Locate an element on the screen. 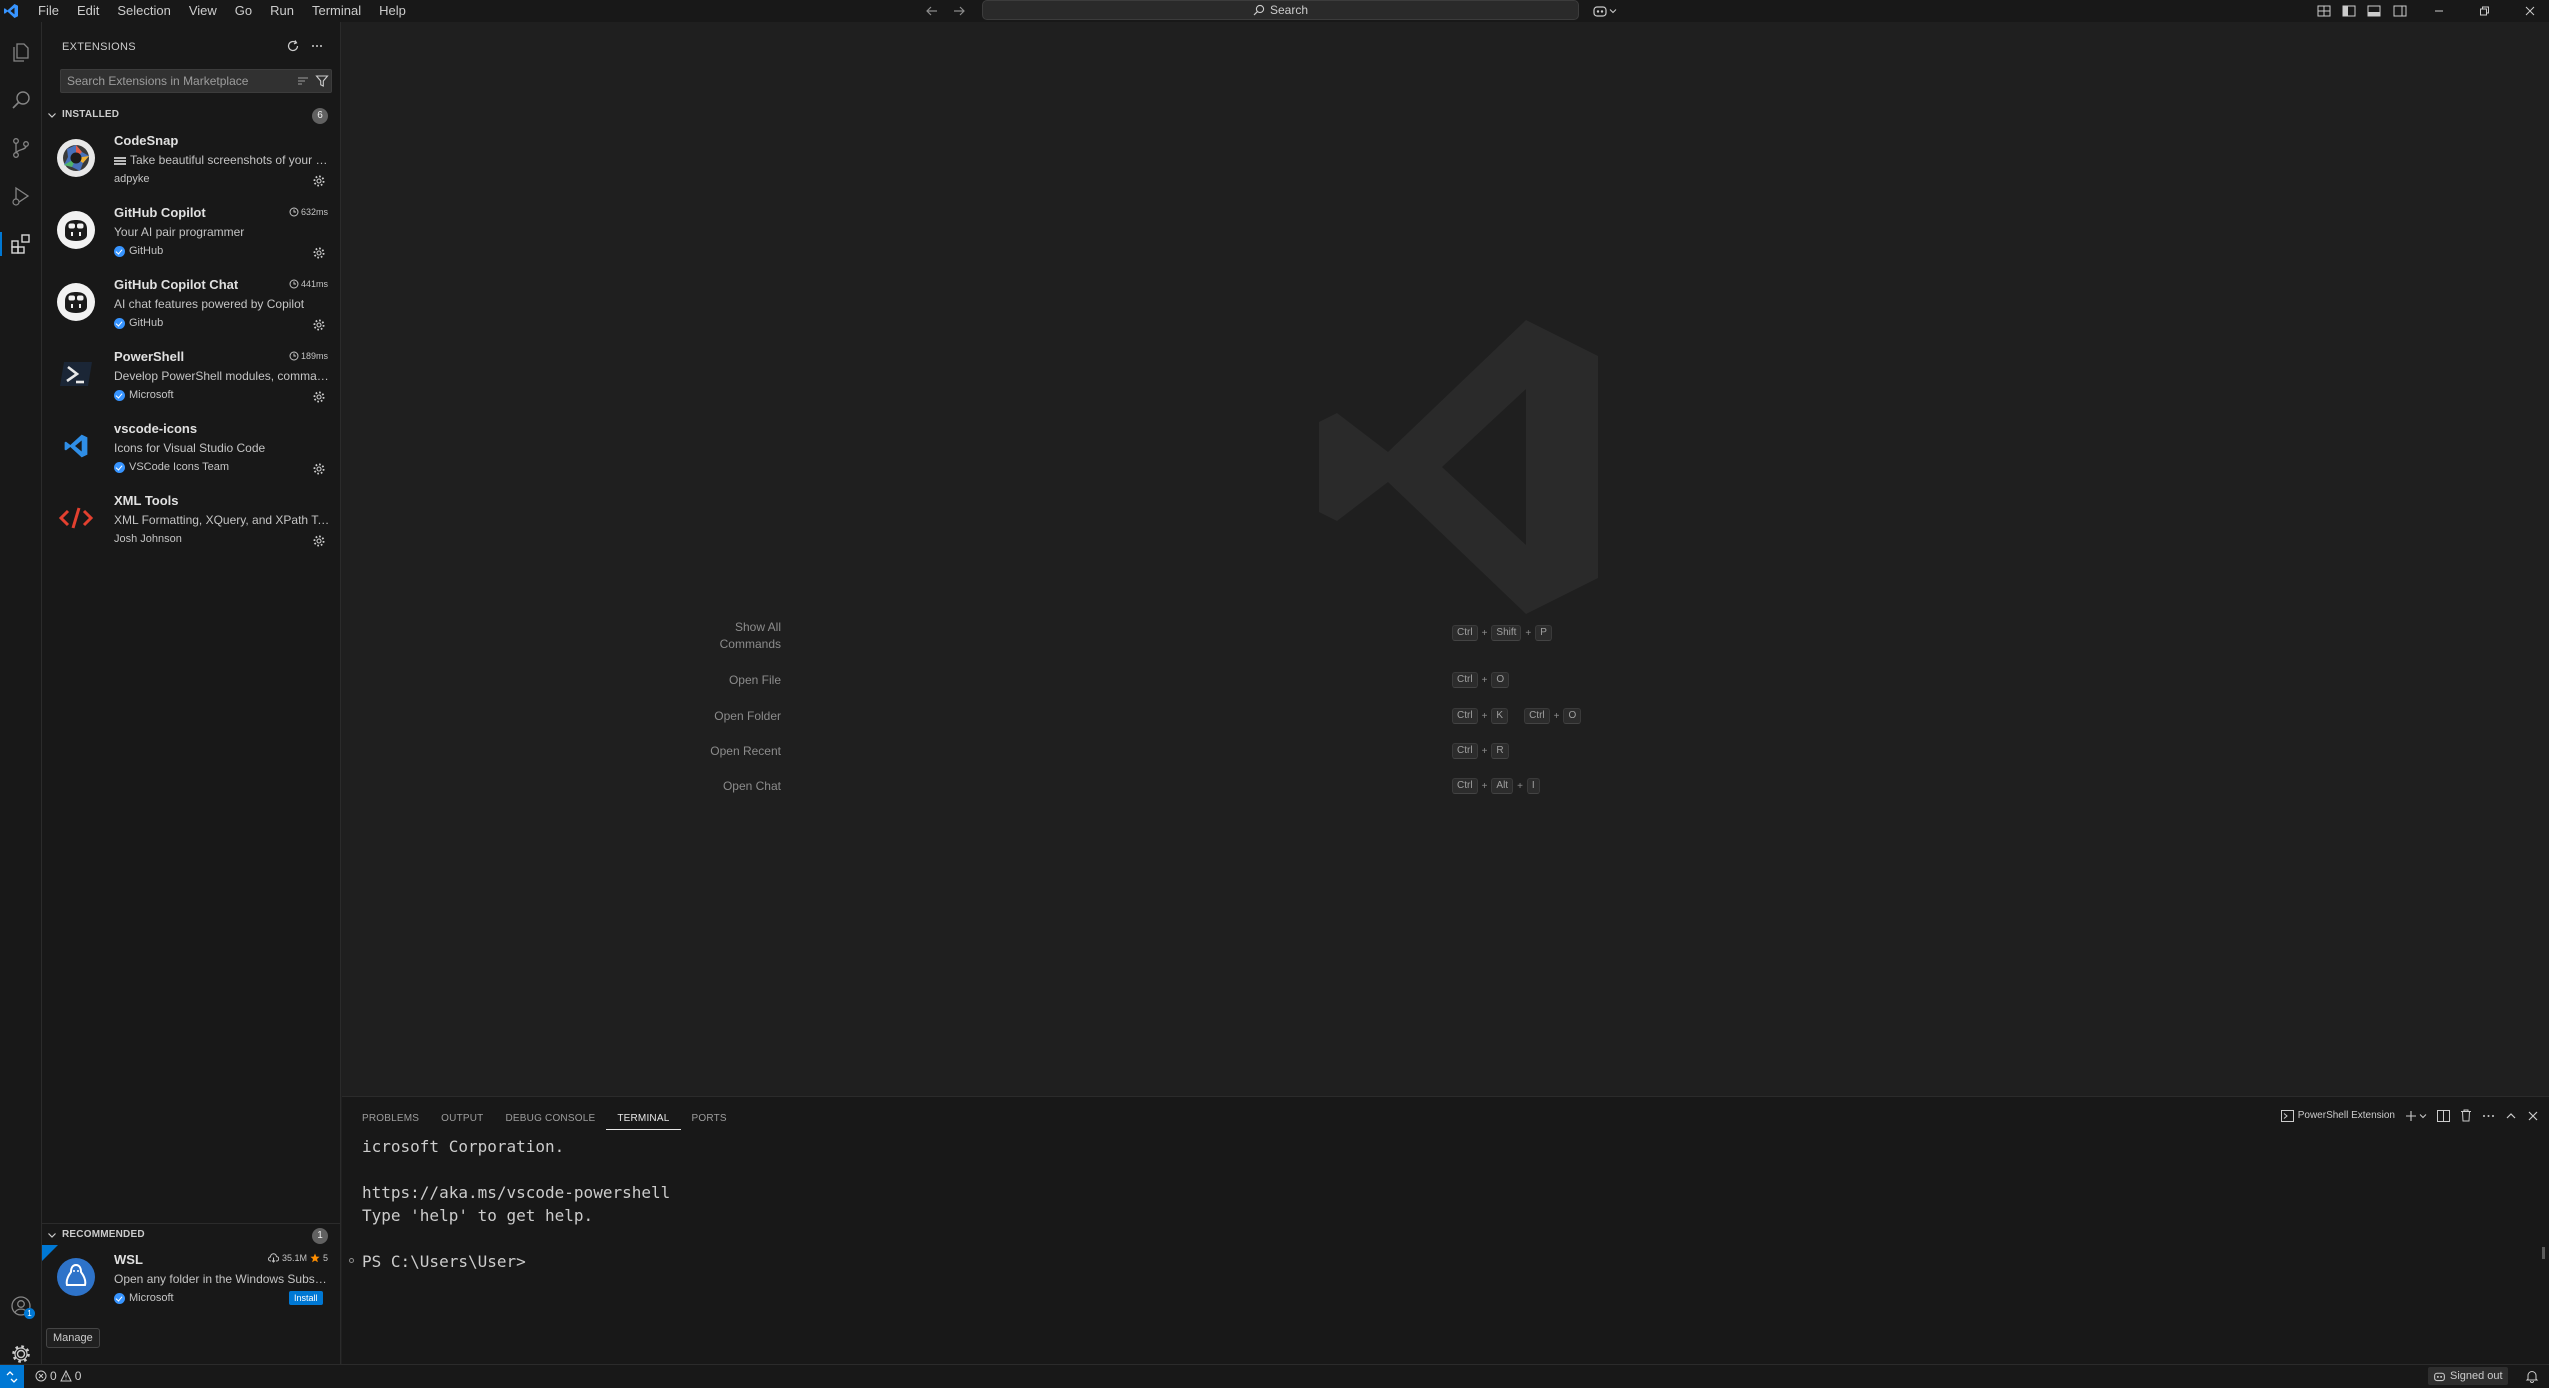 This screenshot has height=1388, width=2549. installed-count-badge: 6 is located at coordinates (320, 116).